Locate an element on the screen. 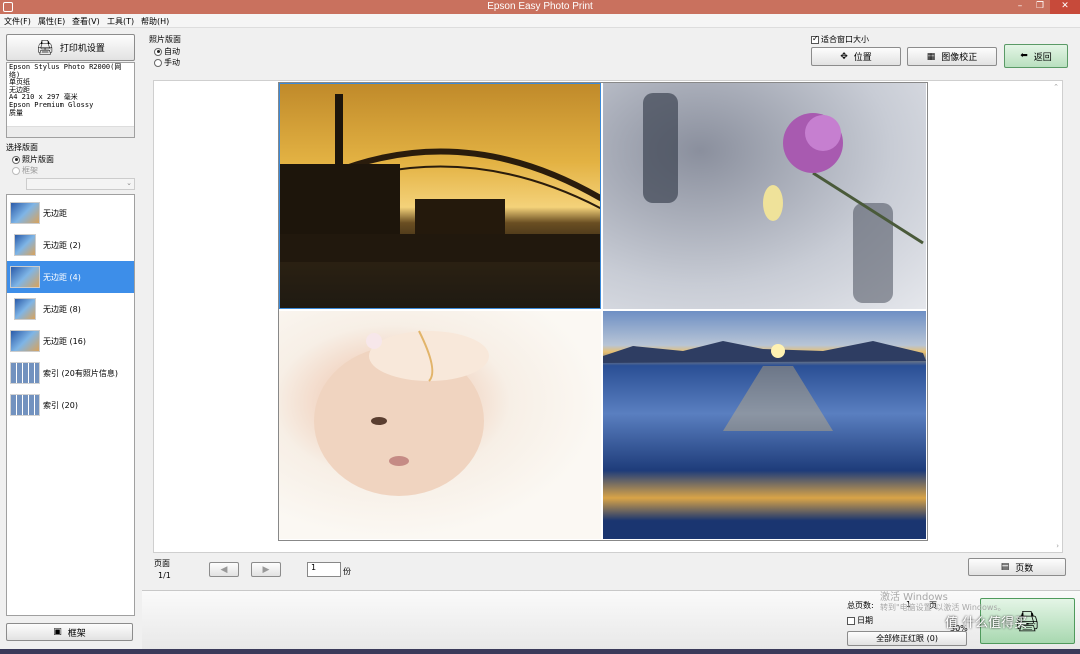  close-button: ✕ is located at coordinates (1065, 7).